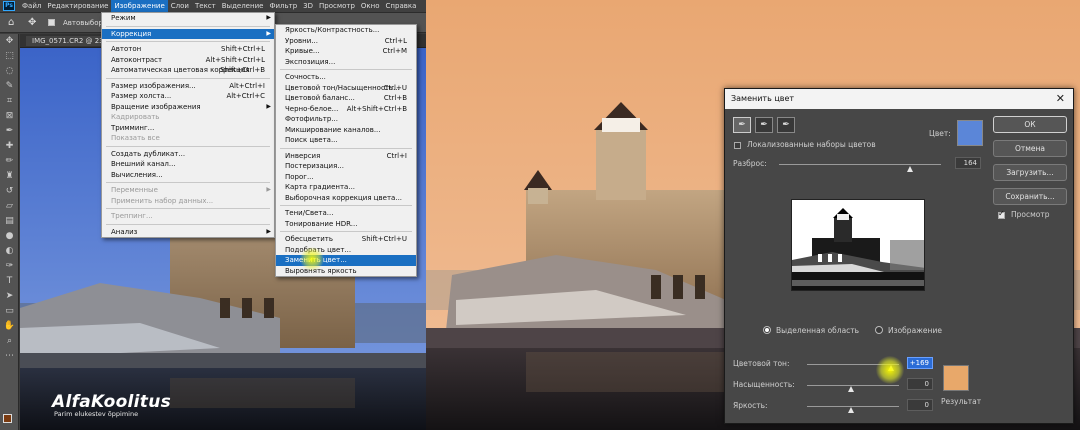  What do you see at coordinates (9, 341) in the screenshot?
I see `zoom-tool-icon: ⌕` at bounding box center [9, 341].